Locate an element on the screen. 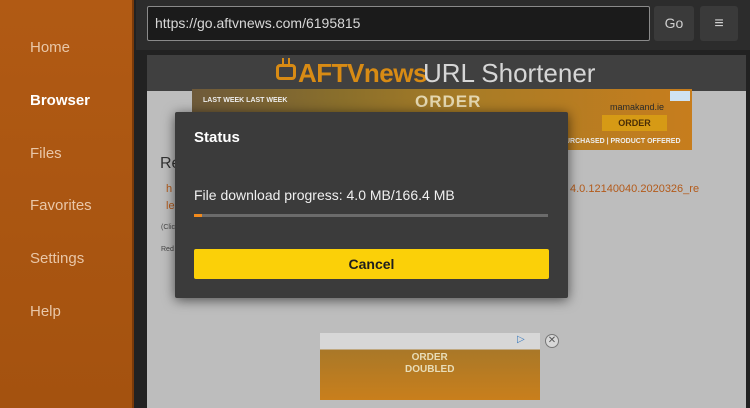 The image size is (750, 408). sidebar-item-browser: Browser is located at coordinates (60, 100).